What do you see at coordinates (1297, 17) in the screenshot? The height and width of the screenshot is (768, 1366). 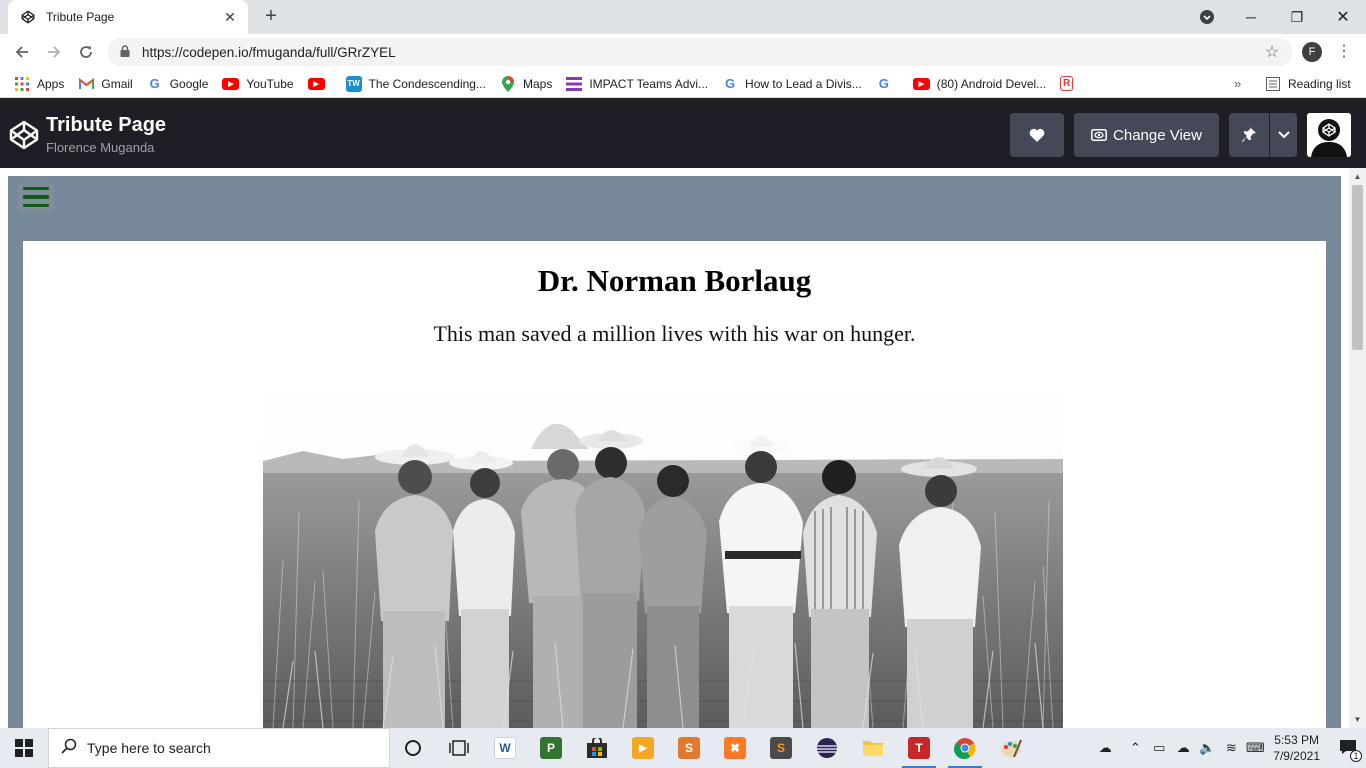 I see `restore-button: ❐` at bounding box center [1297, 17].